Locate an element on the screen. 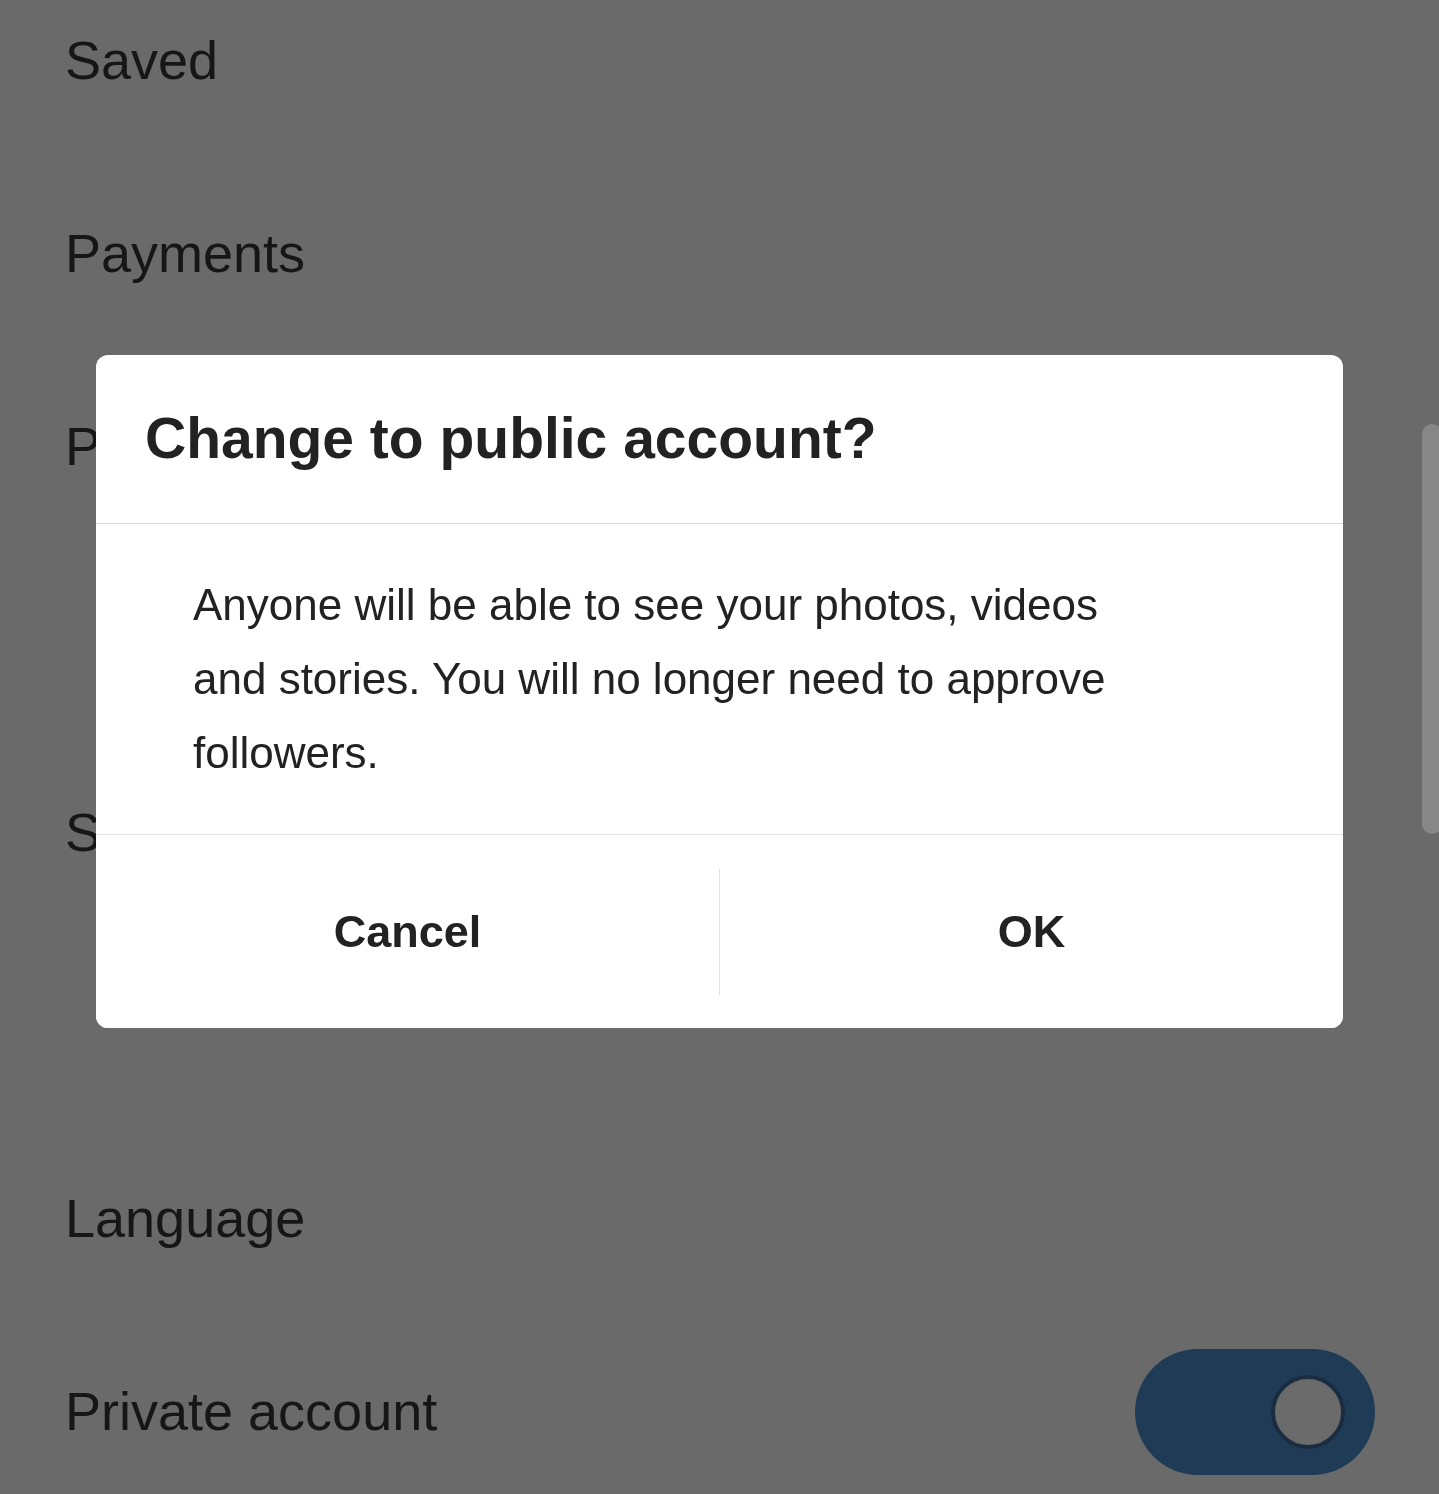  settings-item: Language is located at coordinates (185, 1218).